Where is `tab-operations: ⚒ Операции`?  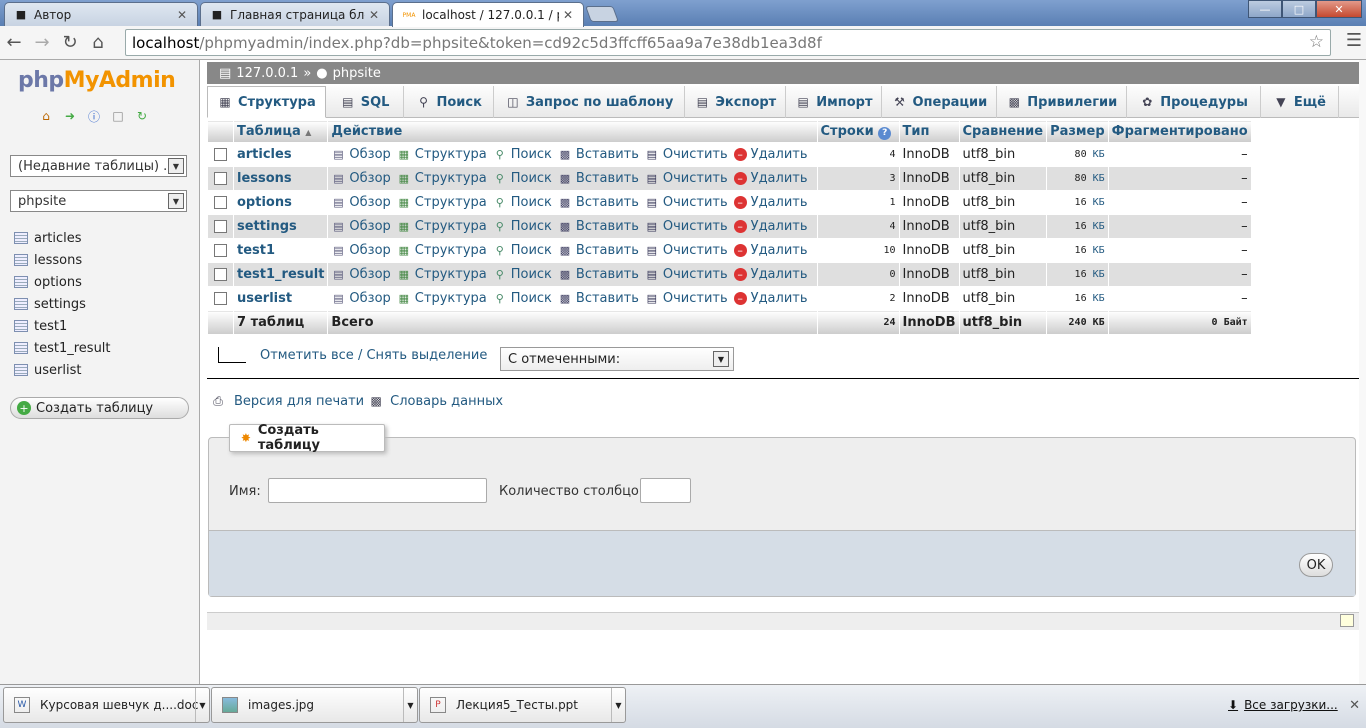 tab-operations: ⚒ Операции is located at coordinates (940, 102).